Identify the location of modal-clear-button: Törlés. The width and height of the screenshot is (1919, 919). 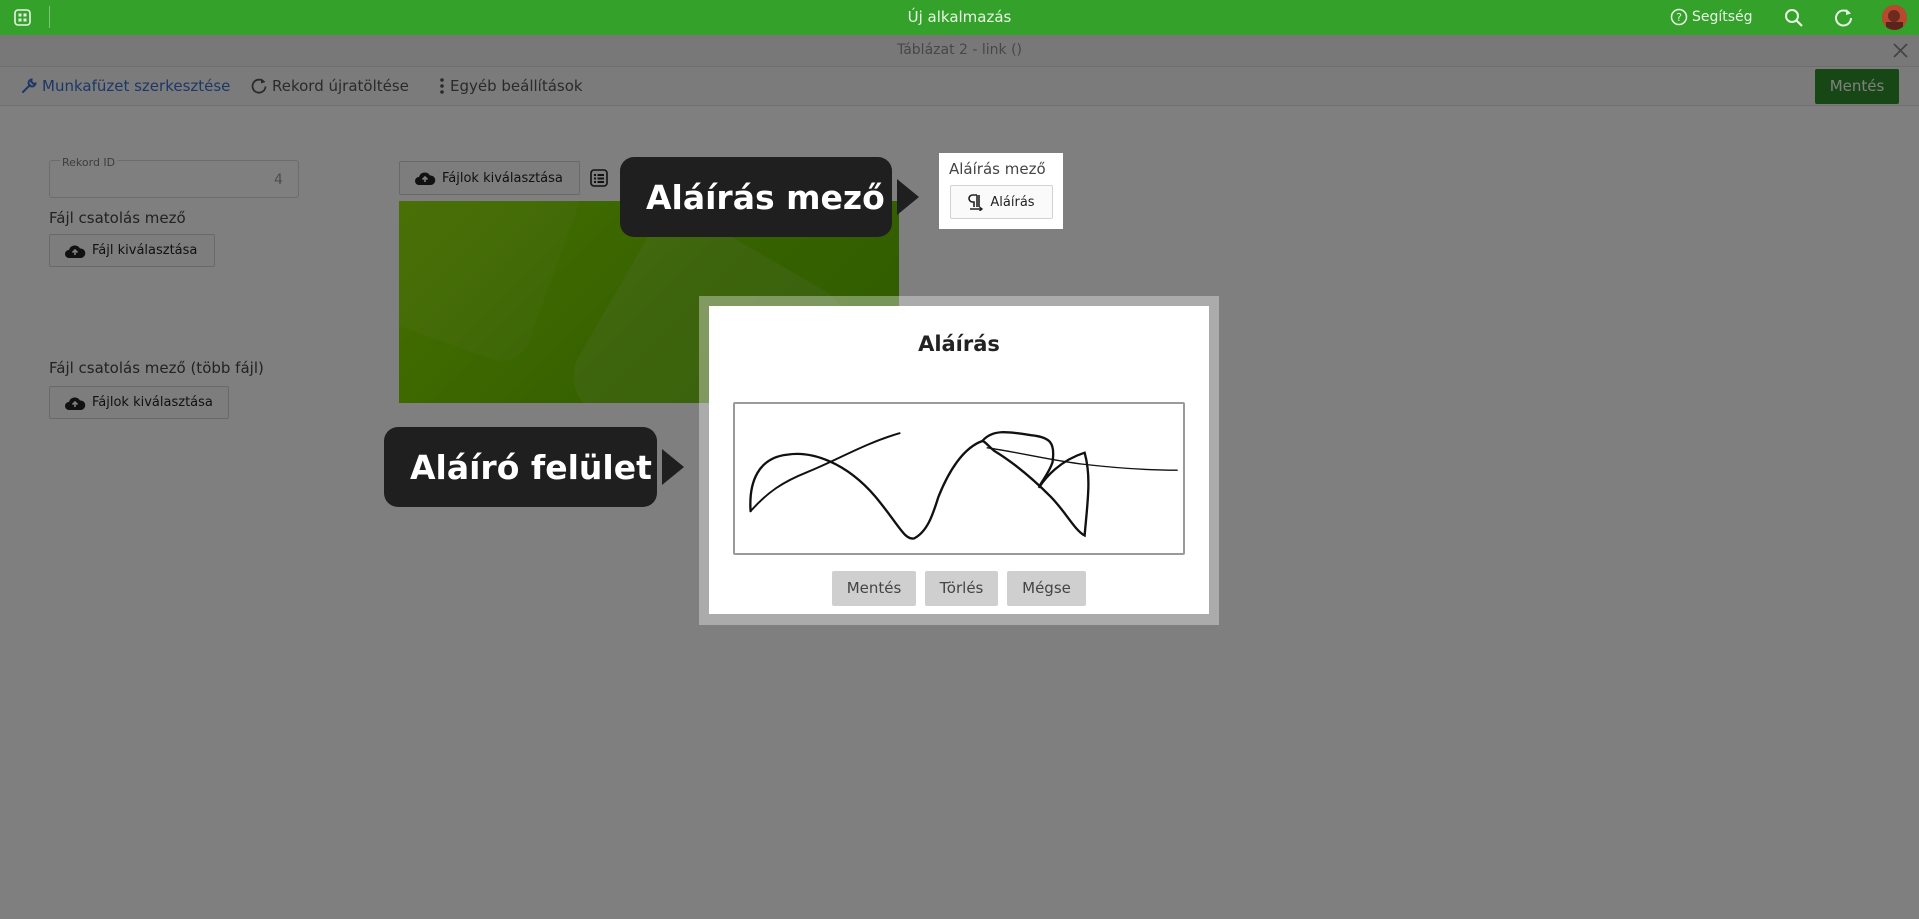
(961, 588).